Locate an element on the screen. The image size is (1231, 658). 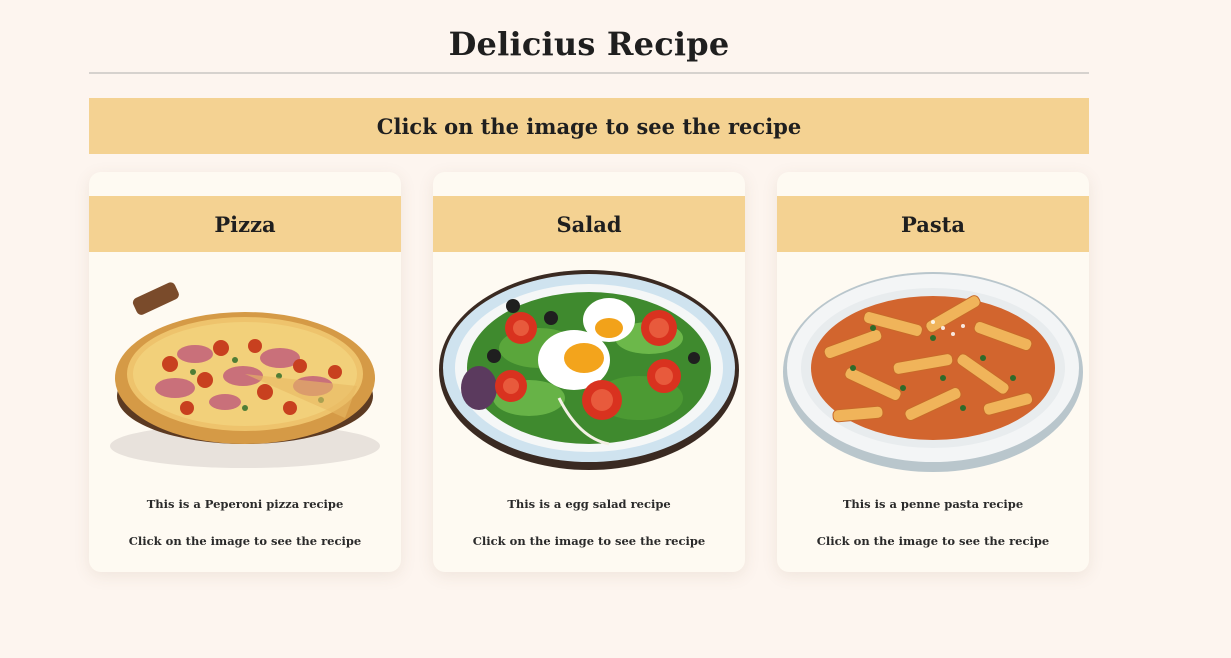
recipe-card-title: Pasta is located at coordinates (933, 224).